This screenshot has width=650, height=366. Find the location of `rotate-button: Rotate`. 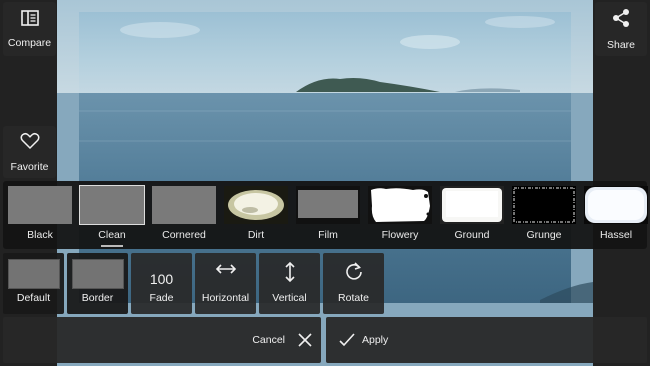

rotate-button: Rotate is located at coordinates (353, 283).